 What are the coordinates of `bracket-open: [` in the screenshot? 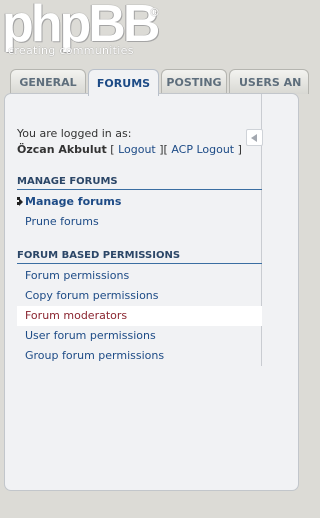 It's located at (112, 149).